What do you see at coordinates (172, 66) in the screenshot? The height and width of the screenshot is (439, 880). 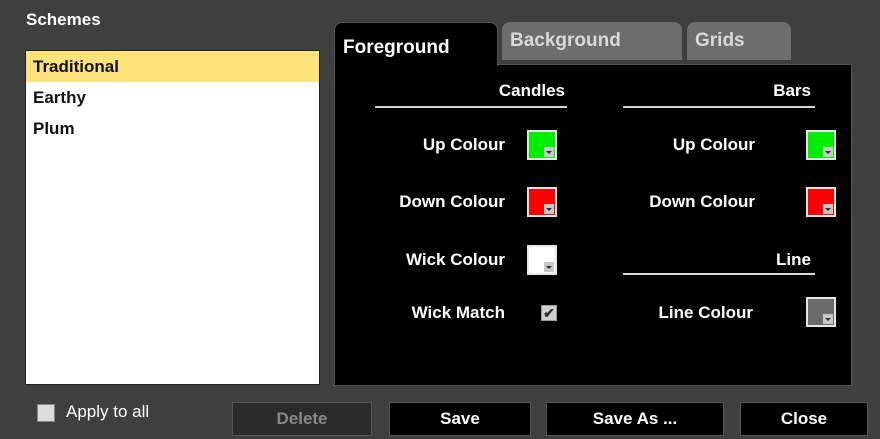 I see `scheme-item-traditional: Traditional` at bounding box center [172, 66].